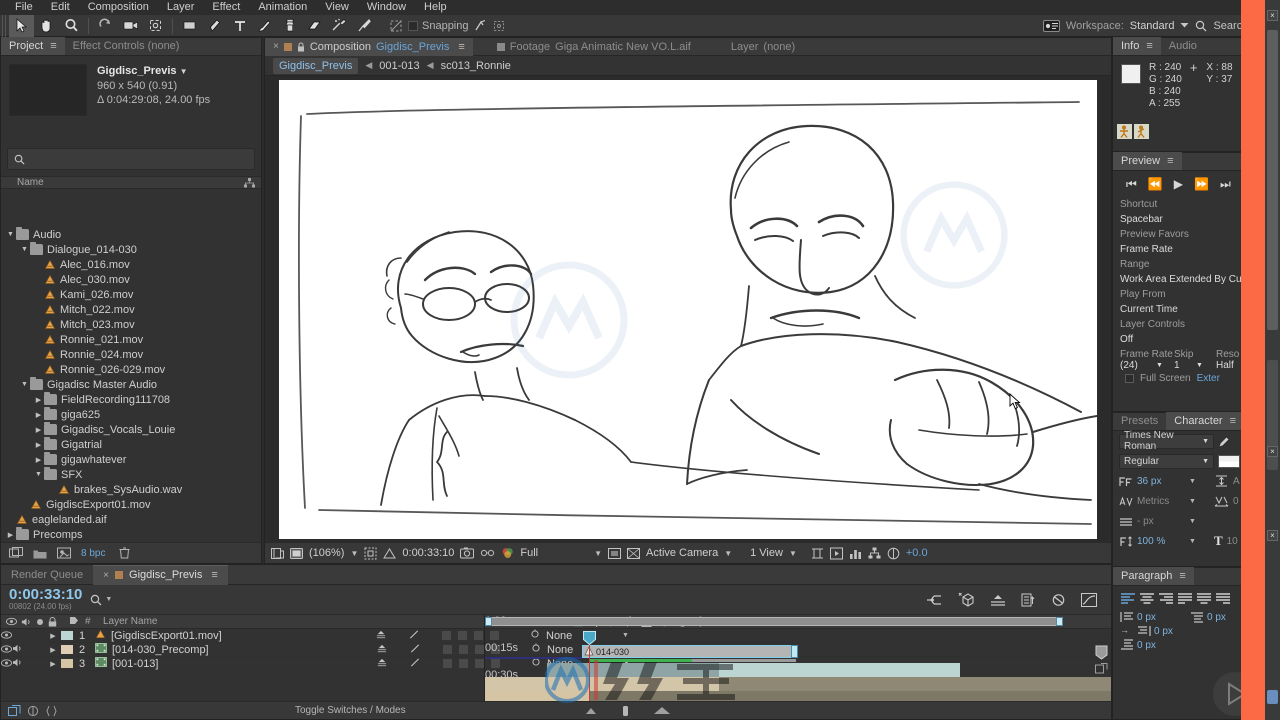 This screenshot has height=720, width=1280. What do you see at coordinates (1272, 180) in the screenshot?
I see `scrollbar-thumb` at bounding box center [1272, 180].